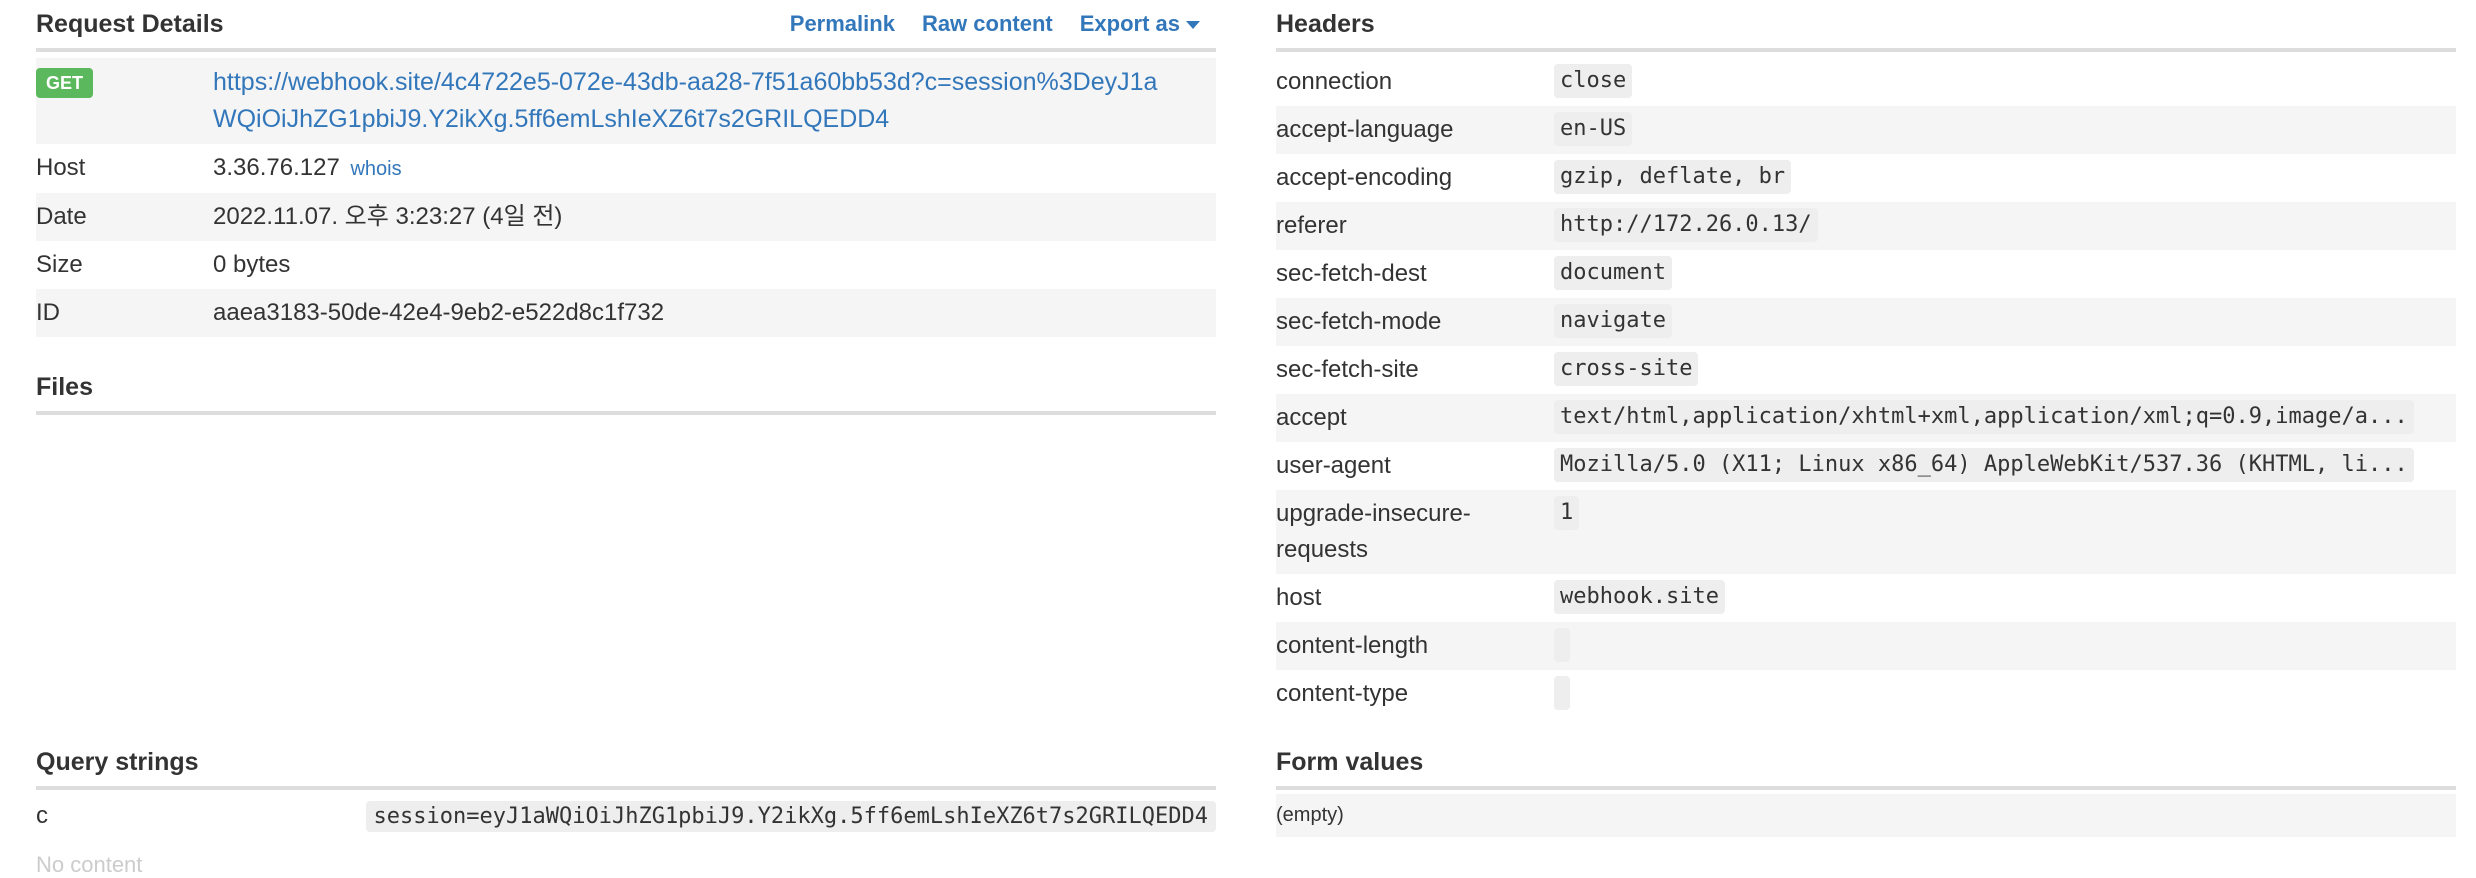  I want to click on method-badge: GET, so click(65, 83).